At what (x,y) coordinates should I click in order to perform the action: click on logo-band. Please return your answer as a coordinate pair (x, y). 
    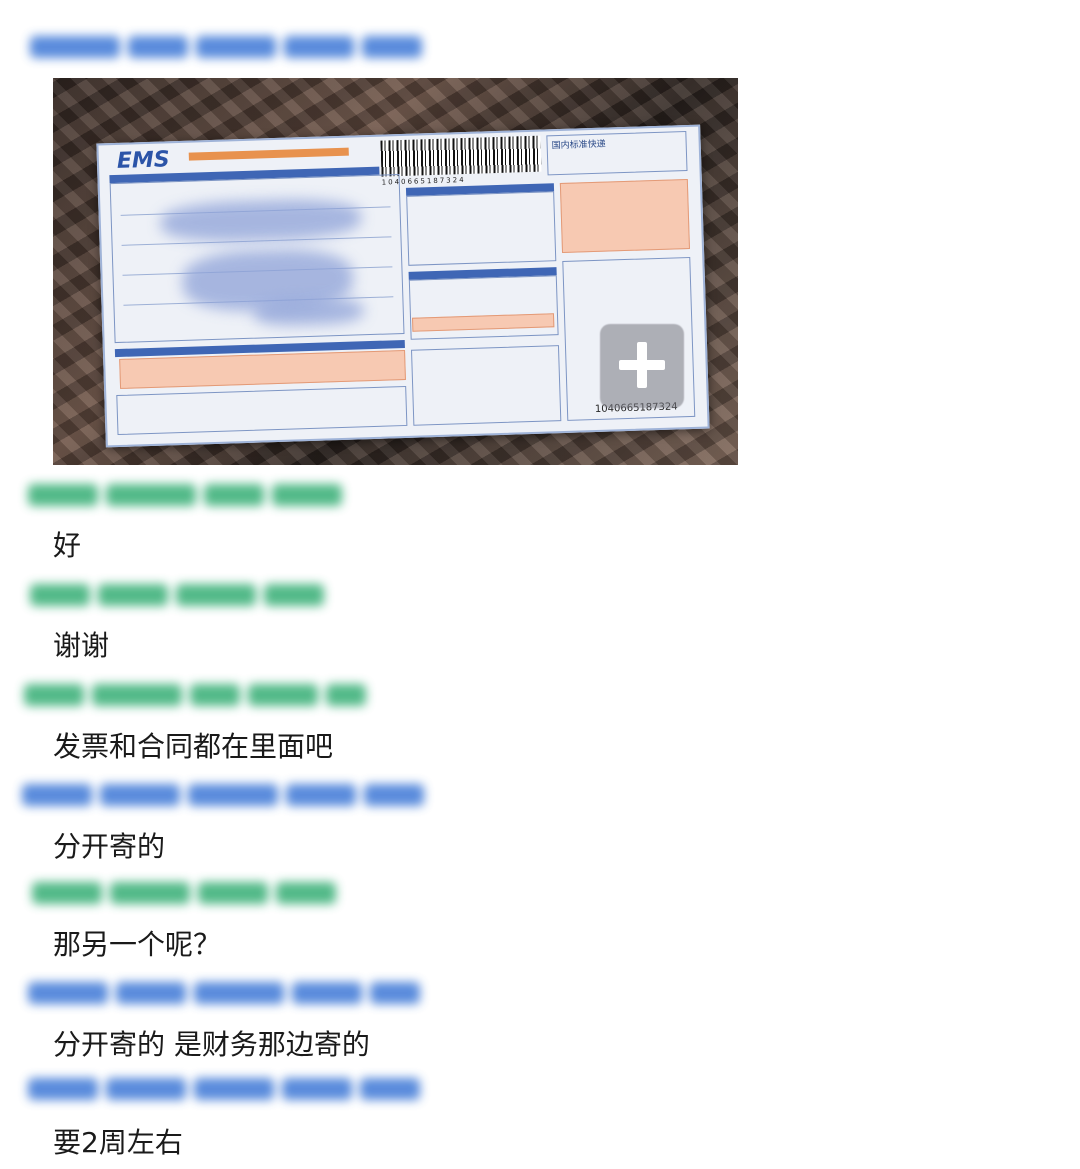
    Looking at the image, I should click on (268, 154).